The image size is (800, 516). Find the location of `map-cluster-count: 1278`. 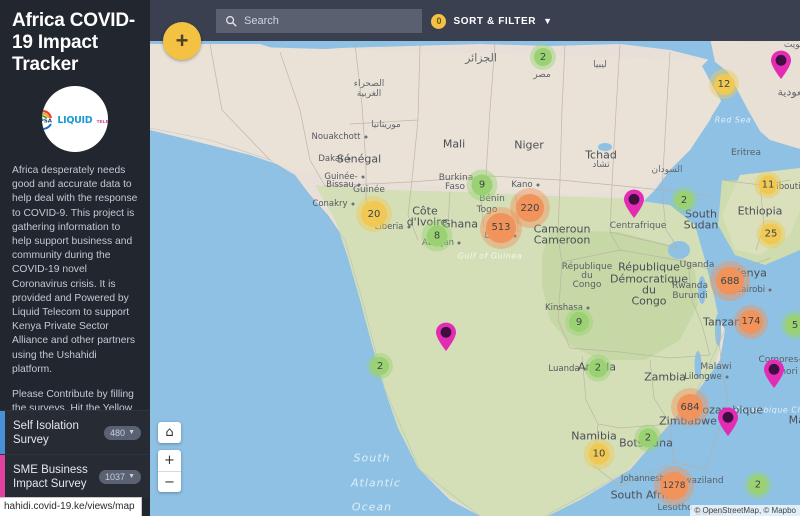

map-cluster-count: 1278 is located at coordinates (674, 486).